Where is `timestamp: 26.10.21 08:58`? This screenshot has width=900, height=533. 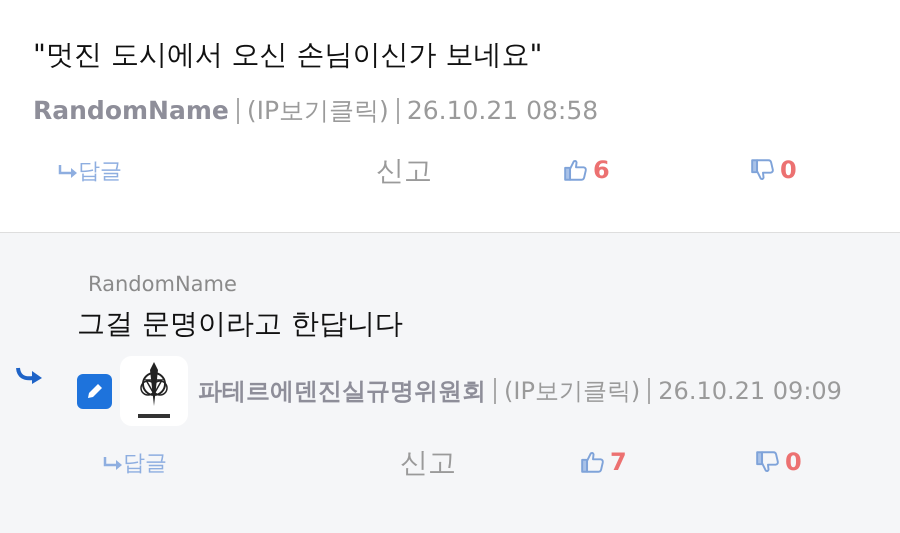
timestamp: 26.10.21 08:58 is located at coordinates (502, 111).